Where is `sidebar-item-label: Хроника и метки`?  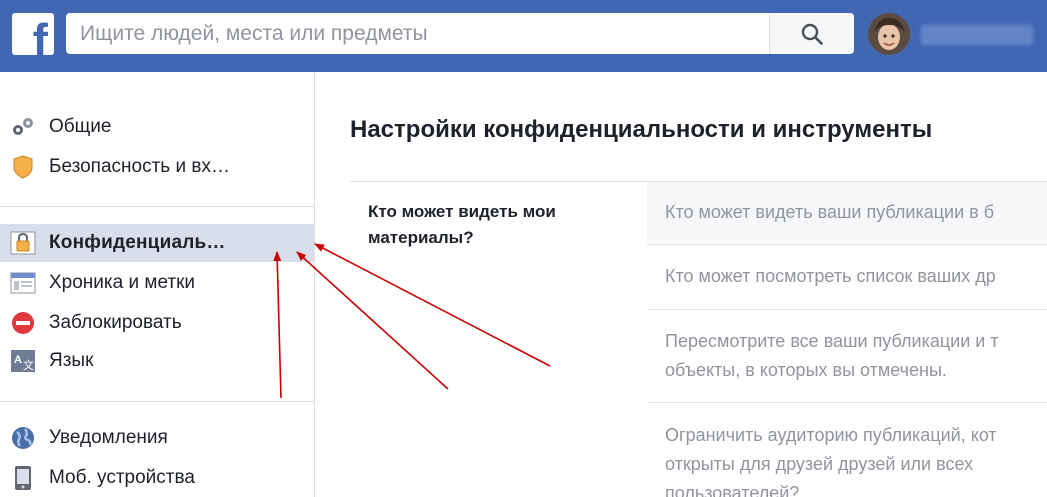 sidebar-item-label: Хроника и метки is located at coordinates (122, 282).